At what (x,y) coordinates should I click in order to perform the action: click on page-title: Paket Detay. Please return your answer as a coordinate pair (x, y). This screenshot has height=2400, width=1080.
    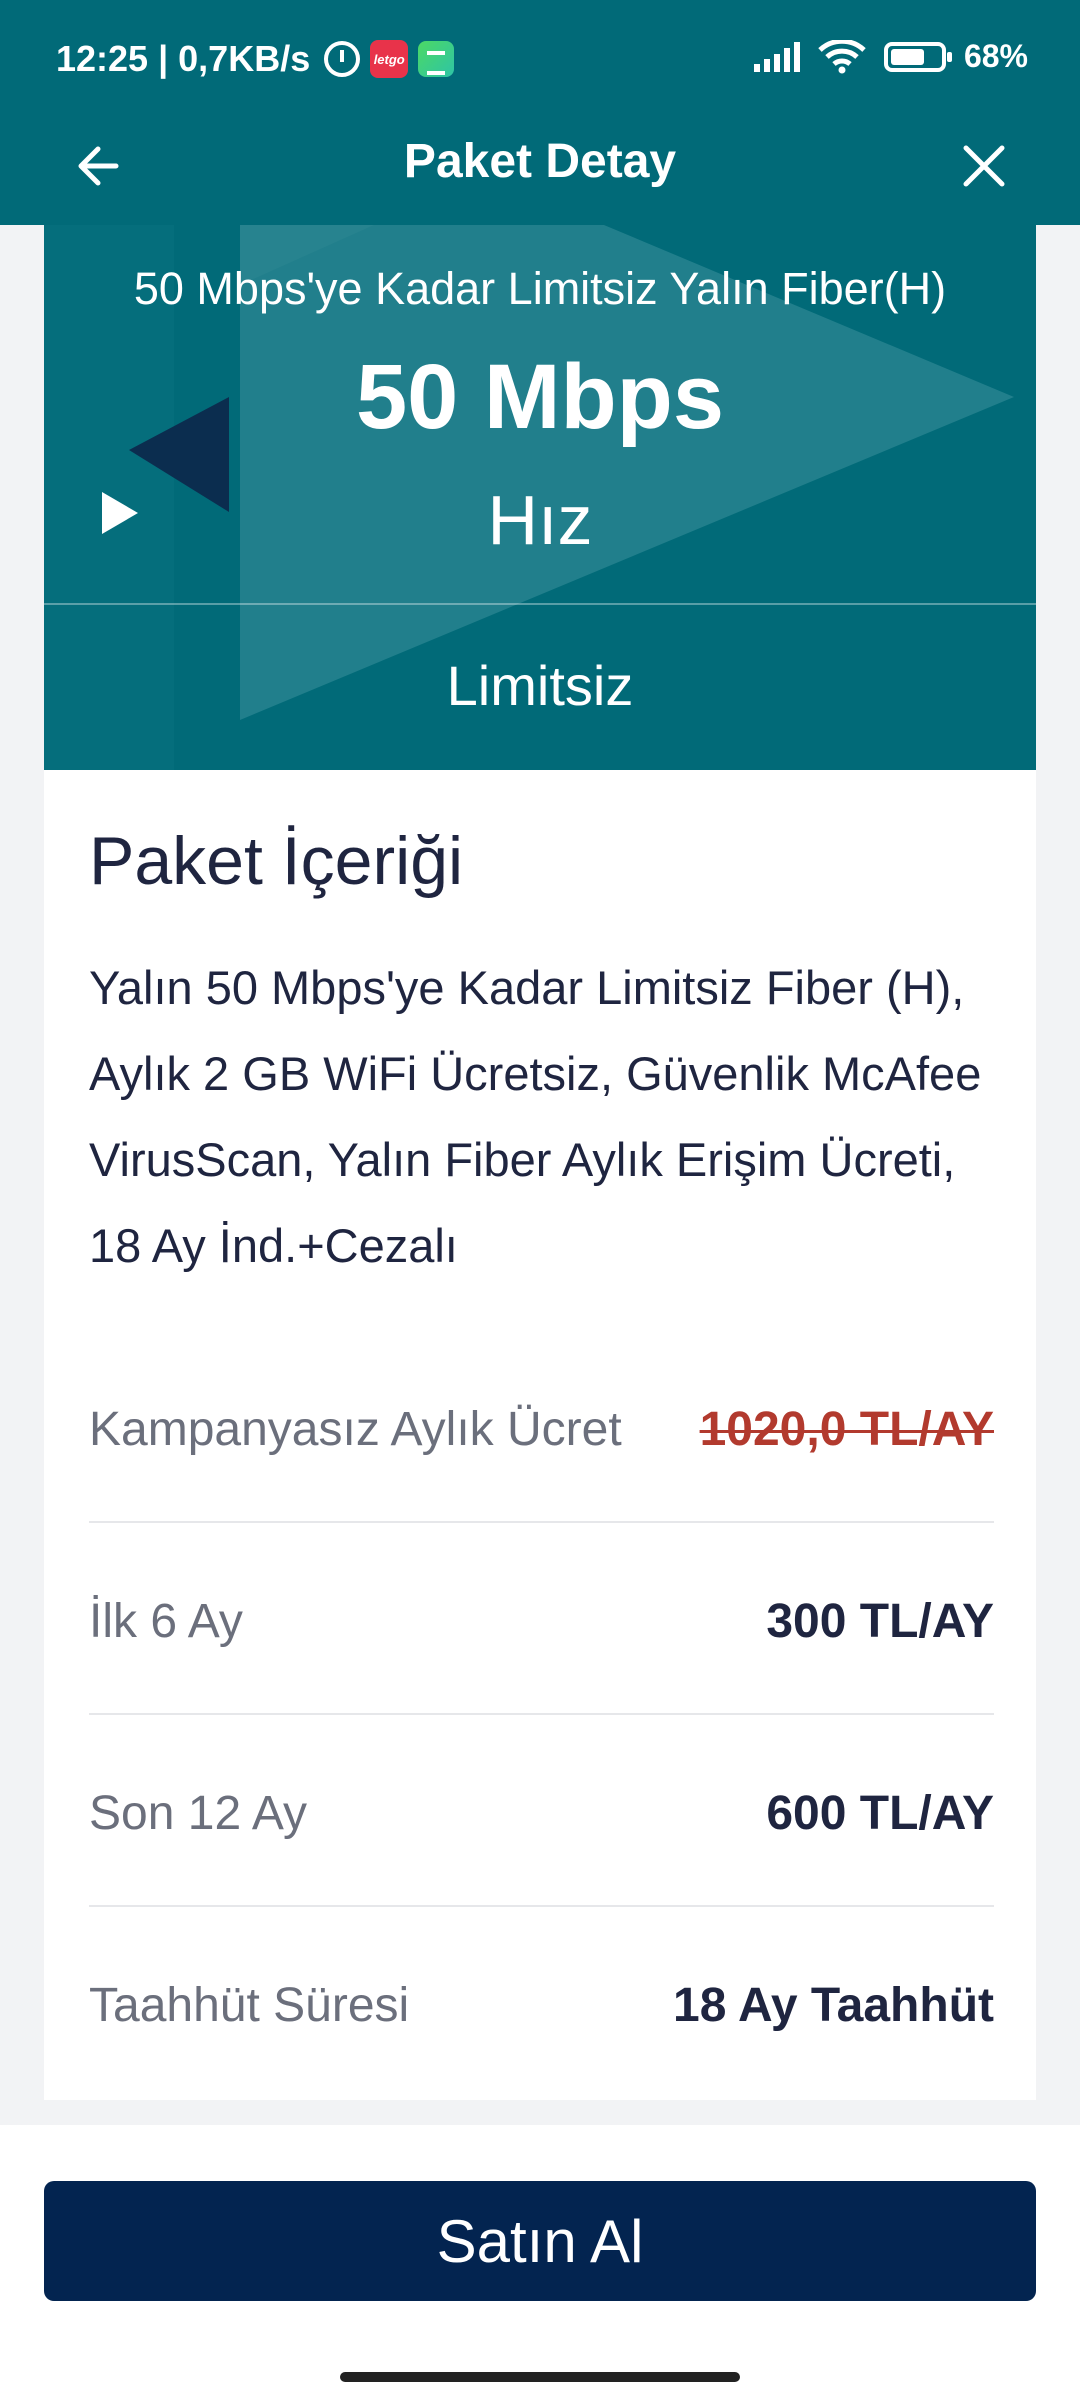
    Looking at the image, I should click on (540, 161).